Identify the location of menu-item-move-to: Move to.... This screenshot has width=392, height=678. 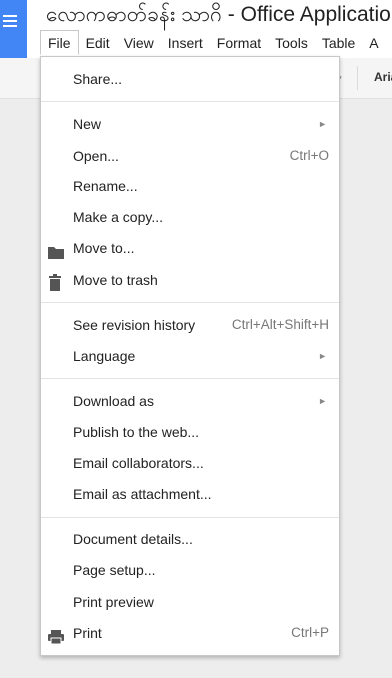
(190, 248).